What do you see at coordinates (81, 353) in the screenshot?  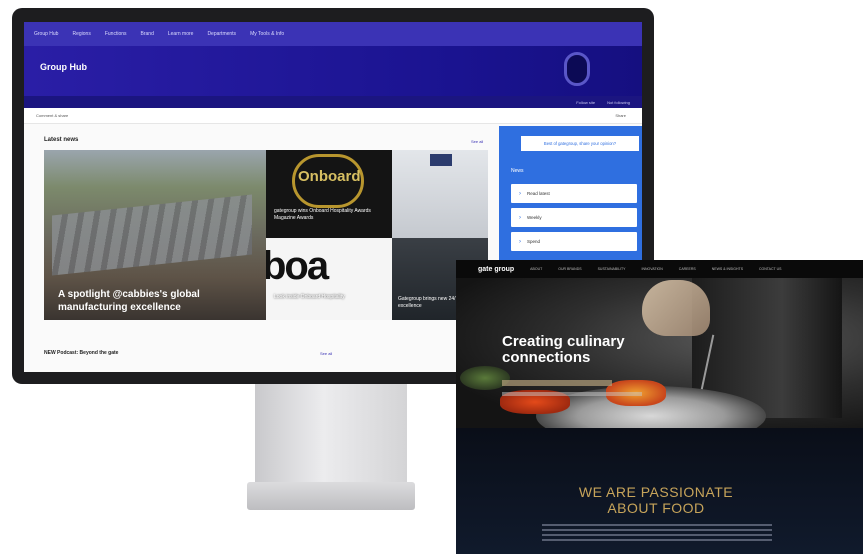 I see `podcast-title: NEW Podcast: Beyond the gate` at bounding box center [81, 353].